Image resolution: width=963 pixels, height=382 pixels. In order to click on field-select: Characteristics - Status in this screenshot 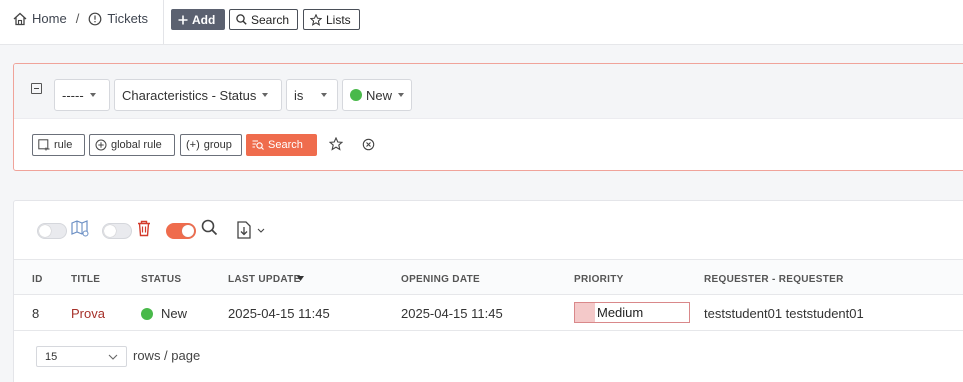, I will do `click(198, 95)`.